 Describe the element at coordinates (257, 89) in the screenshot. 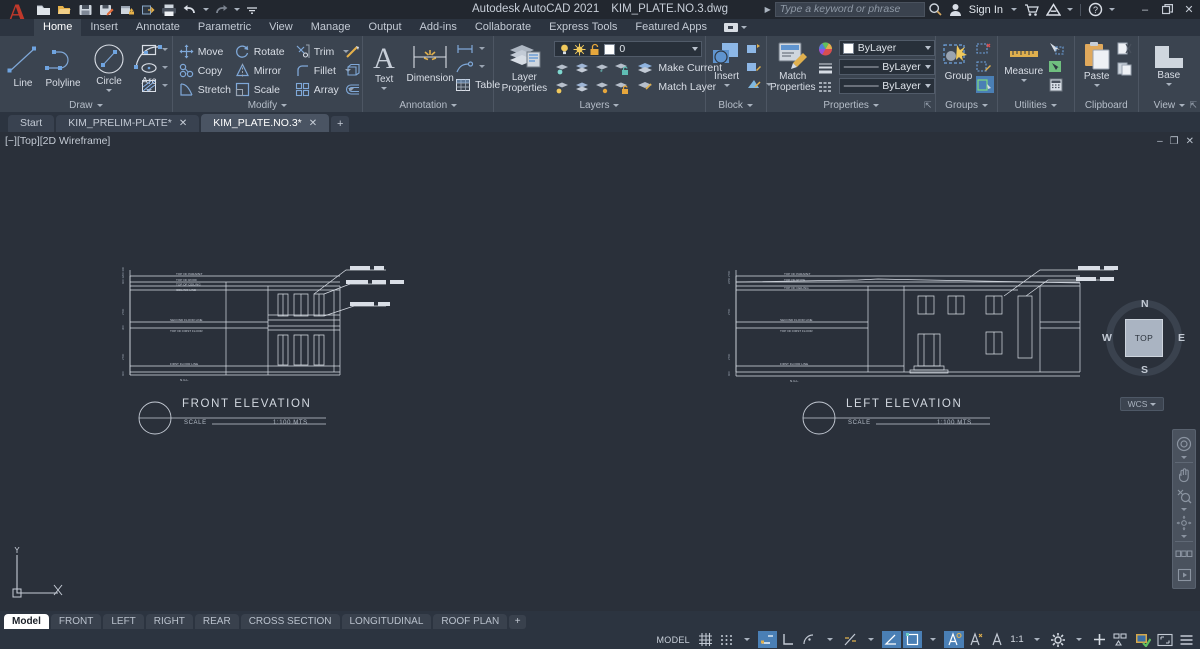

I see `scale-button: Scale` at that location.